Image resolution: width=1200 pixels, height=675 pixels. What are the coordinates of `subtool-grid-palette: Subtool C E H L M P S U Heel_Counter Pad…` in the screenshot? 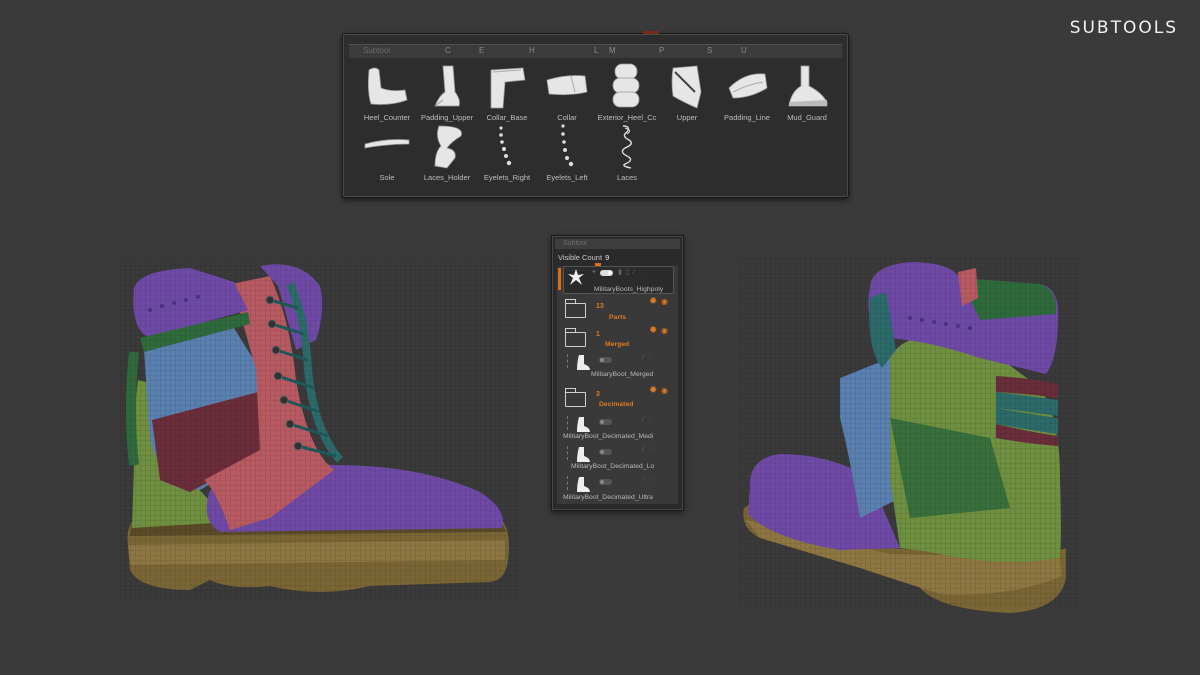 It's located at (595, 114).